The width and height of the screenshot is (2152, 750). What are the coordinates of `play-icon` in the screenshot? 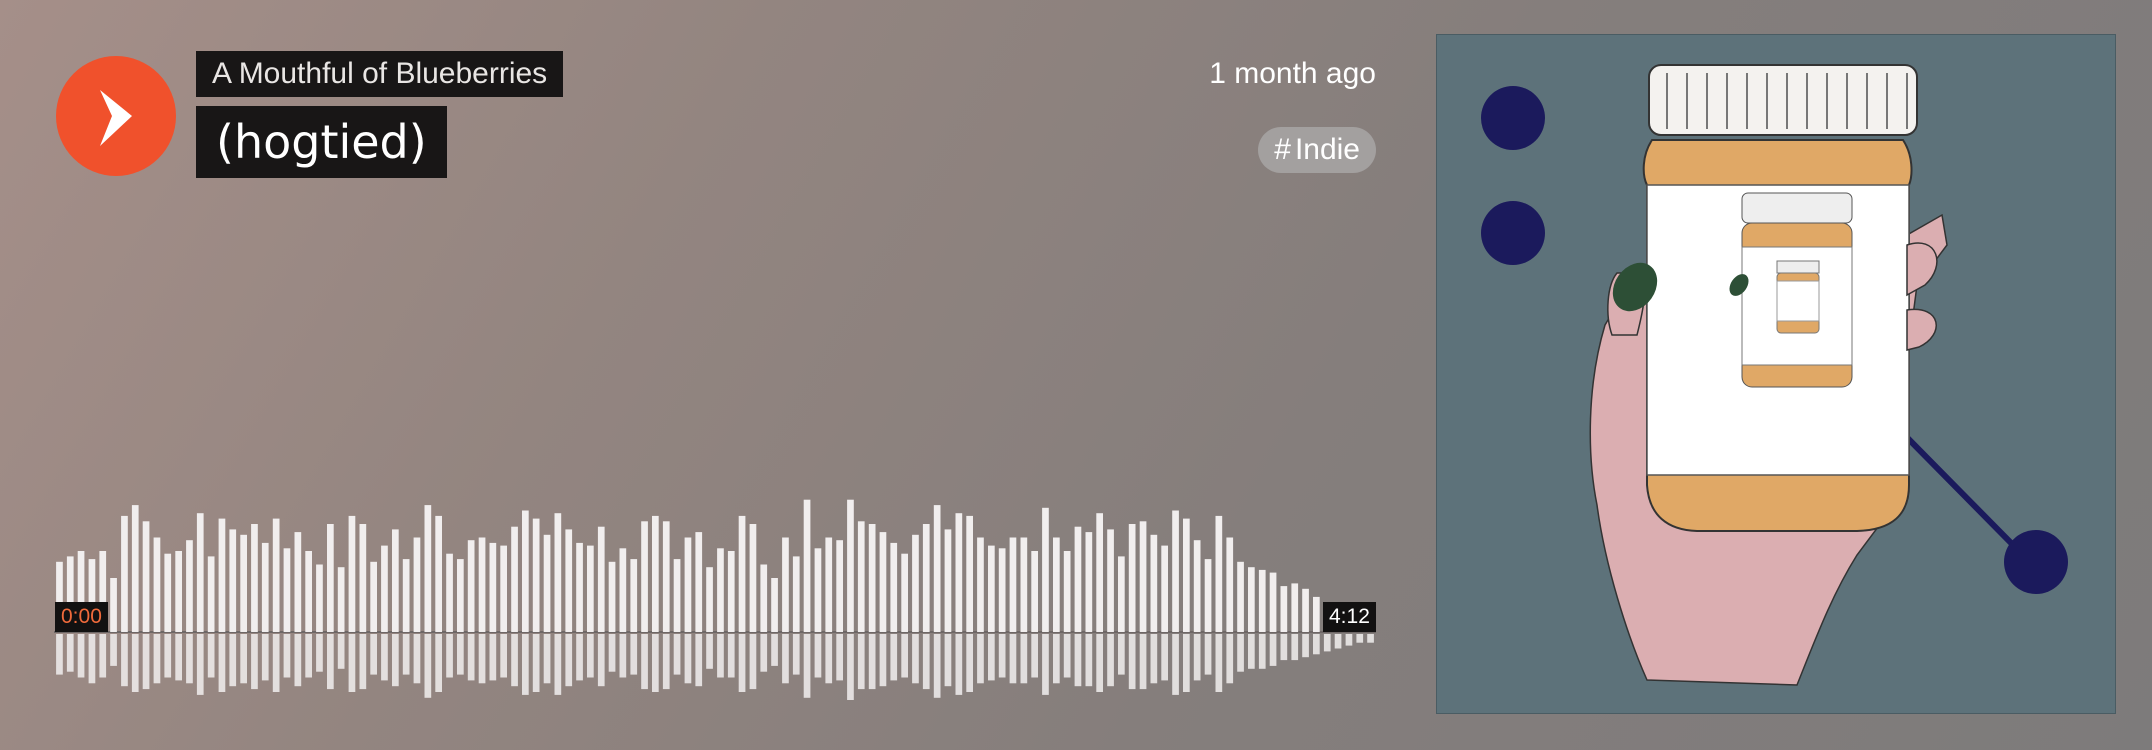 It's located at (116, 118).